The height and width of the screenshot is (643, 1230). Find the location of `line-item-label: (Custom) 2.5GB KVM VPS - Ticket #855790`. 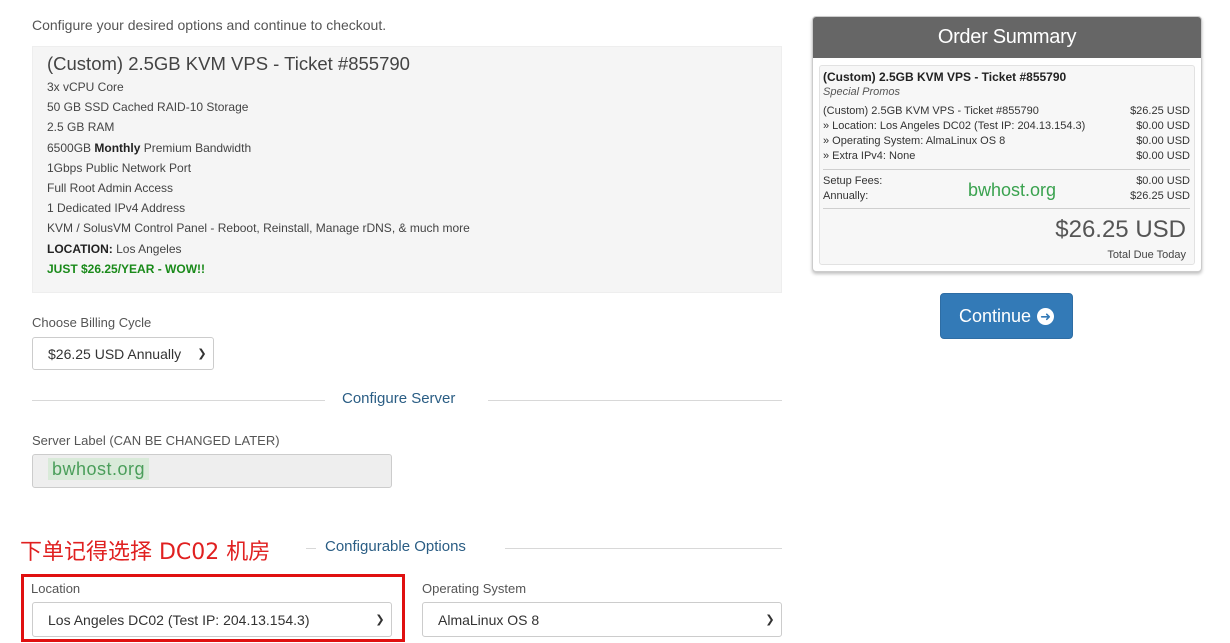

line-item-label: (Custom) 2.5GB KVM VPS - Ticket #855790 is located at coordinates (931, 111).